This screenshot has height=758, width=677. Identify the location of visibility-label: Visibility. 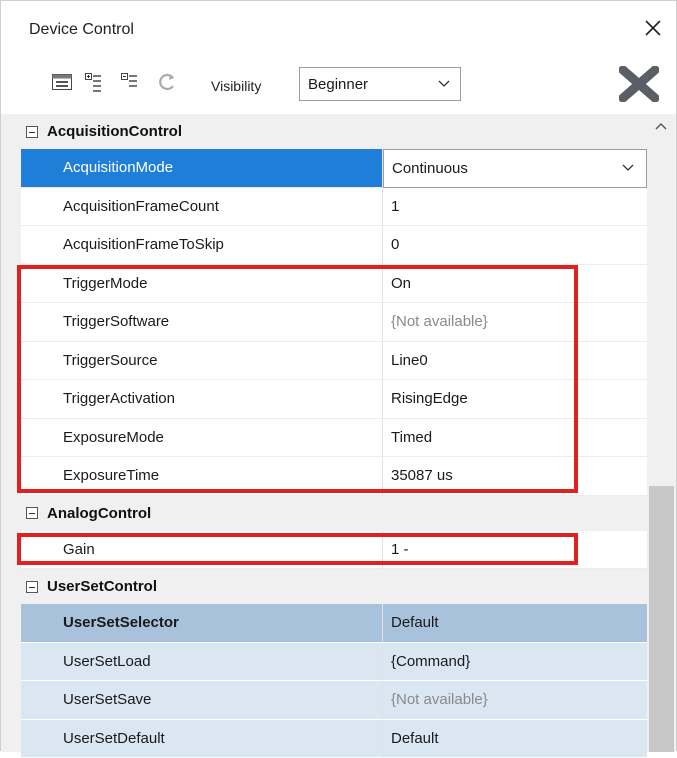
(236, 86).